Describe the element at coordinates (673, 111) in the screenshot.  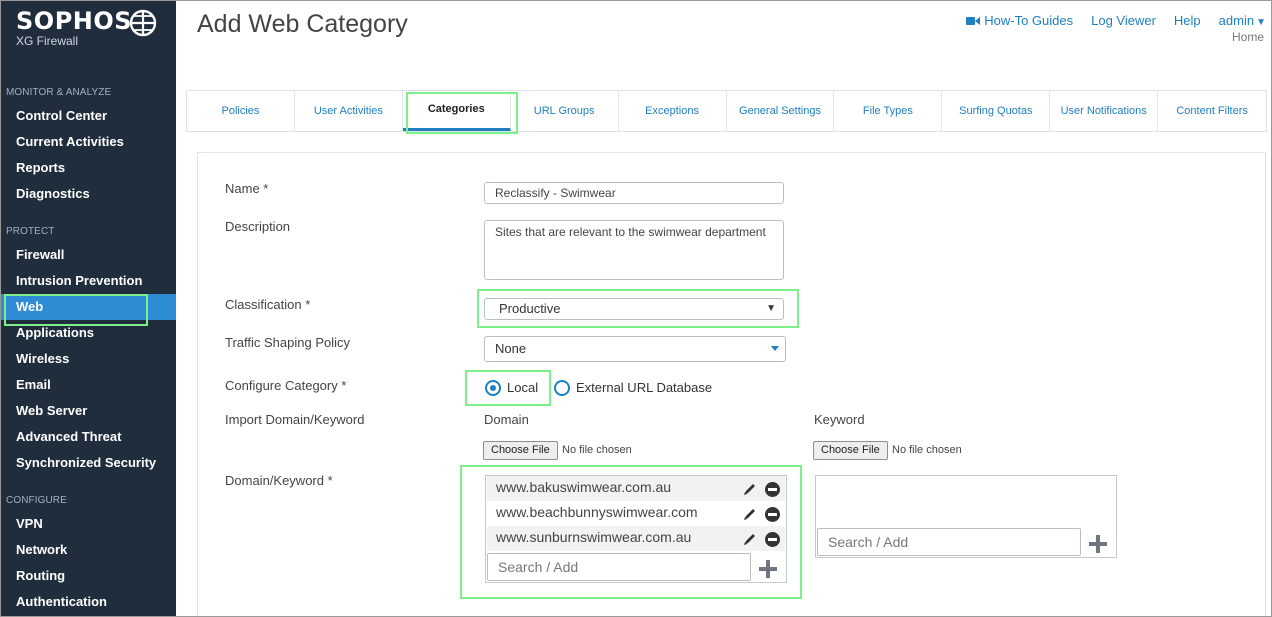
I see `tab-exceptions: Exceptions` at that location.